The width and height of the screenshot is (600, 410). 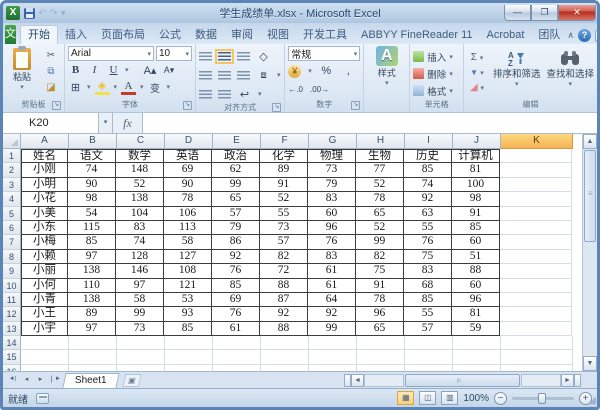 What do you see at coordinates (188, 199) in the screenshot?
I see `cell-D4: 78` at bounding box center [188, 199].